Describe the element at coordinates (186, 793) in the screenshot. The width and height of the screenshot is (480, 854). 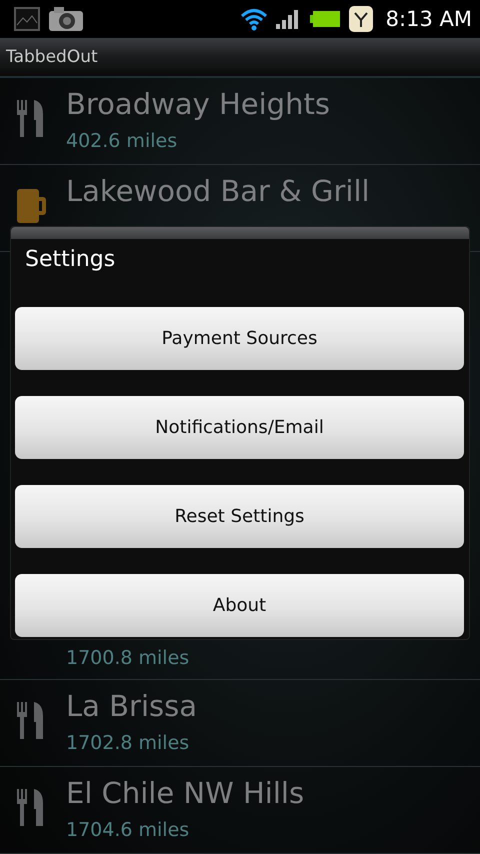
I see `venue-name: El Chile NW Hills` at that location.